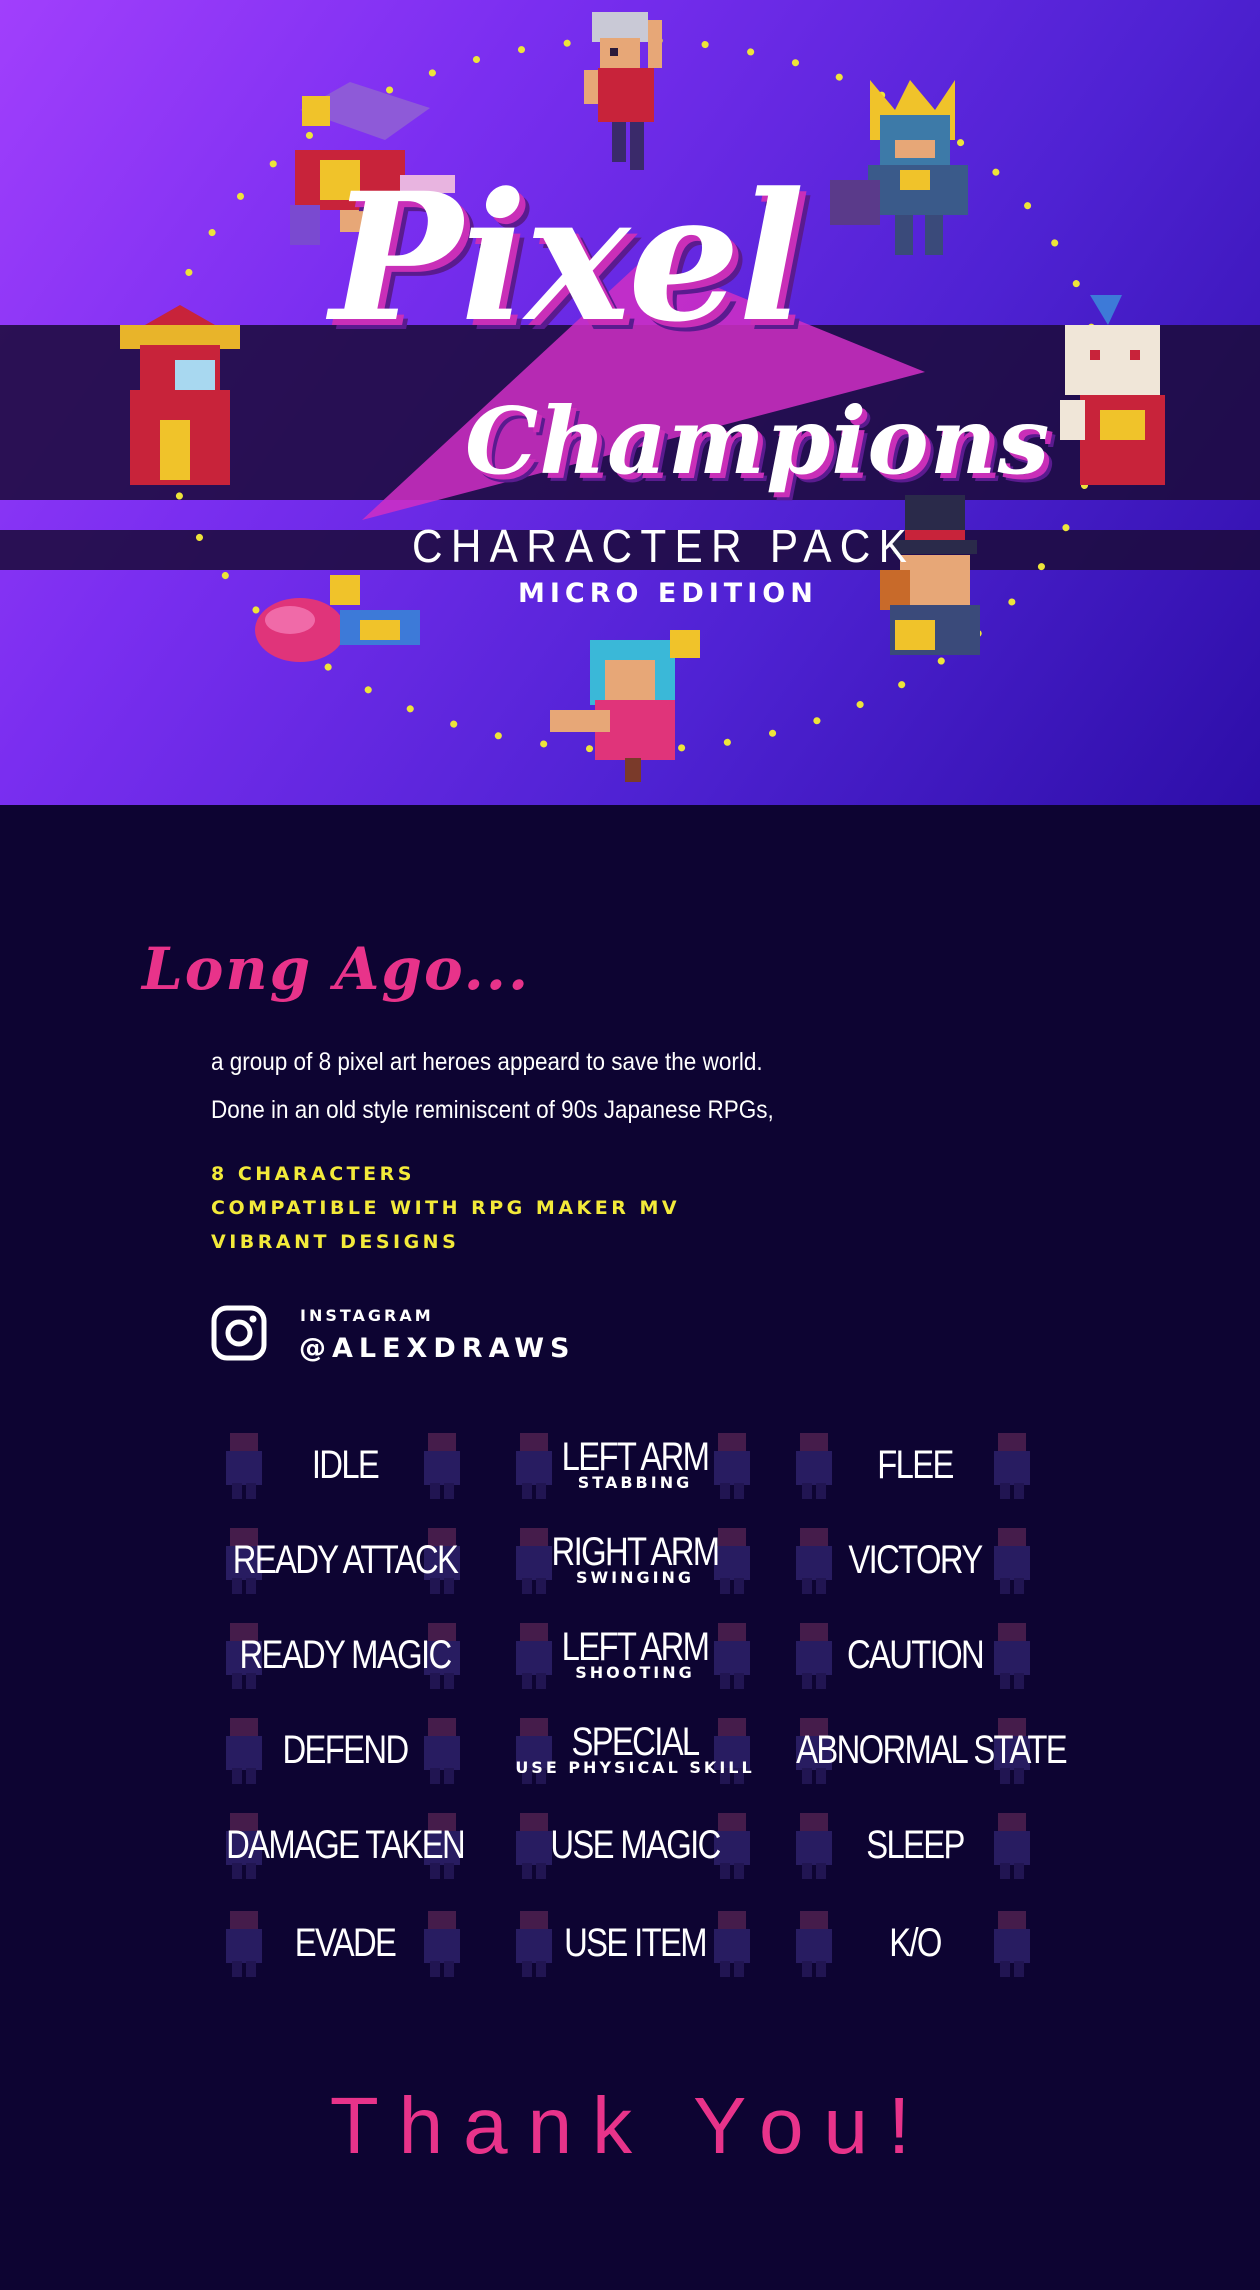  What do you see at coordinates (636, 1552) in the screenshot?
I see `action-label: RIGHT ARM` at bounding box center [636, 1552].